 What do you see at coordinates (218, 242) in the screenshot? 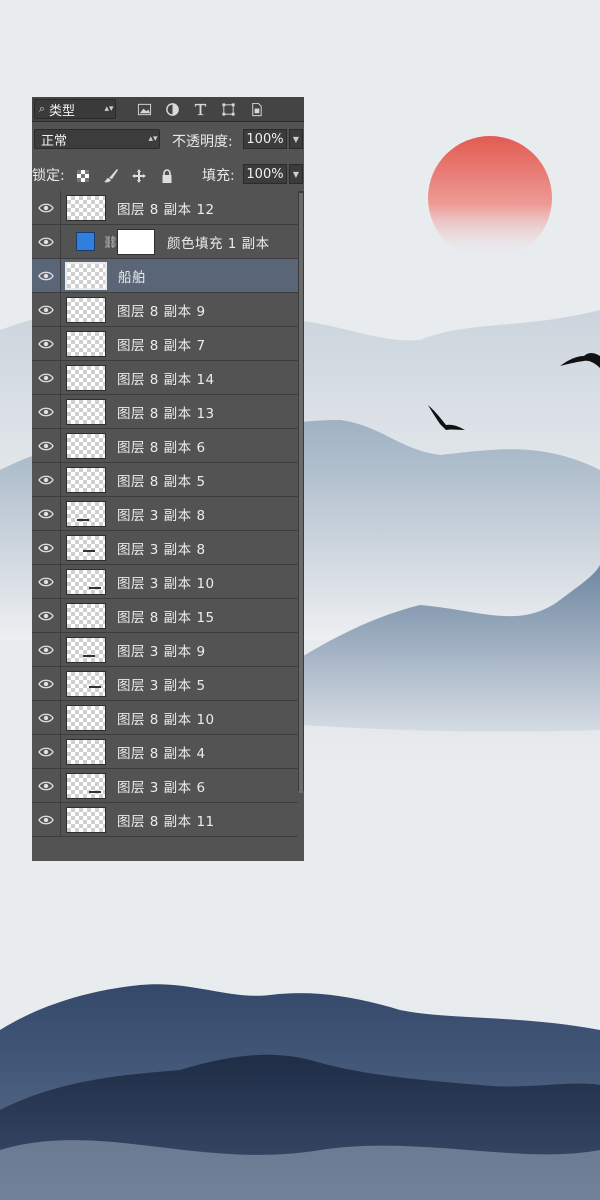
I see `layer-name: 颜色填充 1 副本` at bounding box center [218, 242].